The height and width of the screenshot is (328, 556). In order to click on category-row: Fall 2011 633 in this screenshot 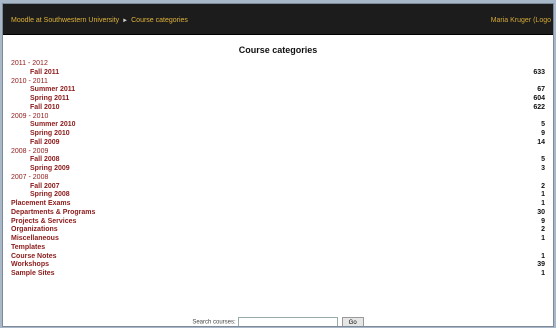, I will do `click(277, 73)`.